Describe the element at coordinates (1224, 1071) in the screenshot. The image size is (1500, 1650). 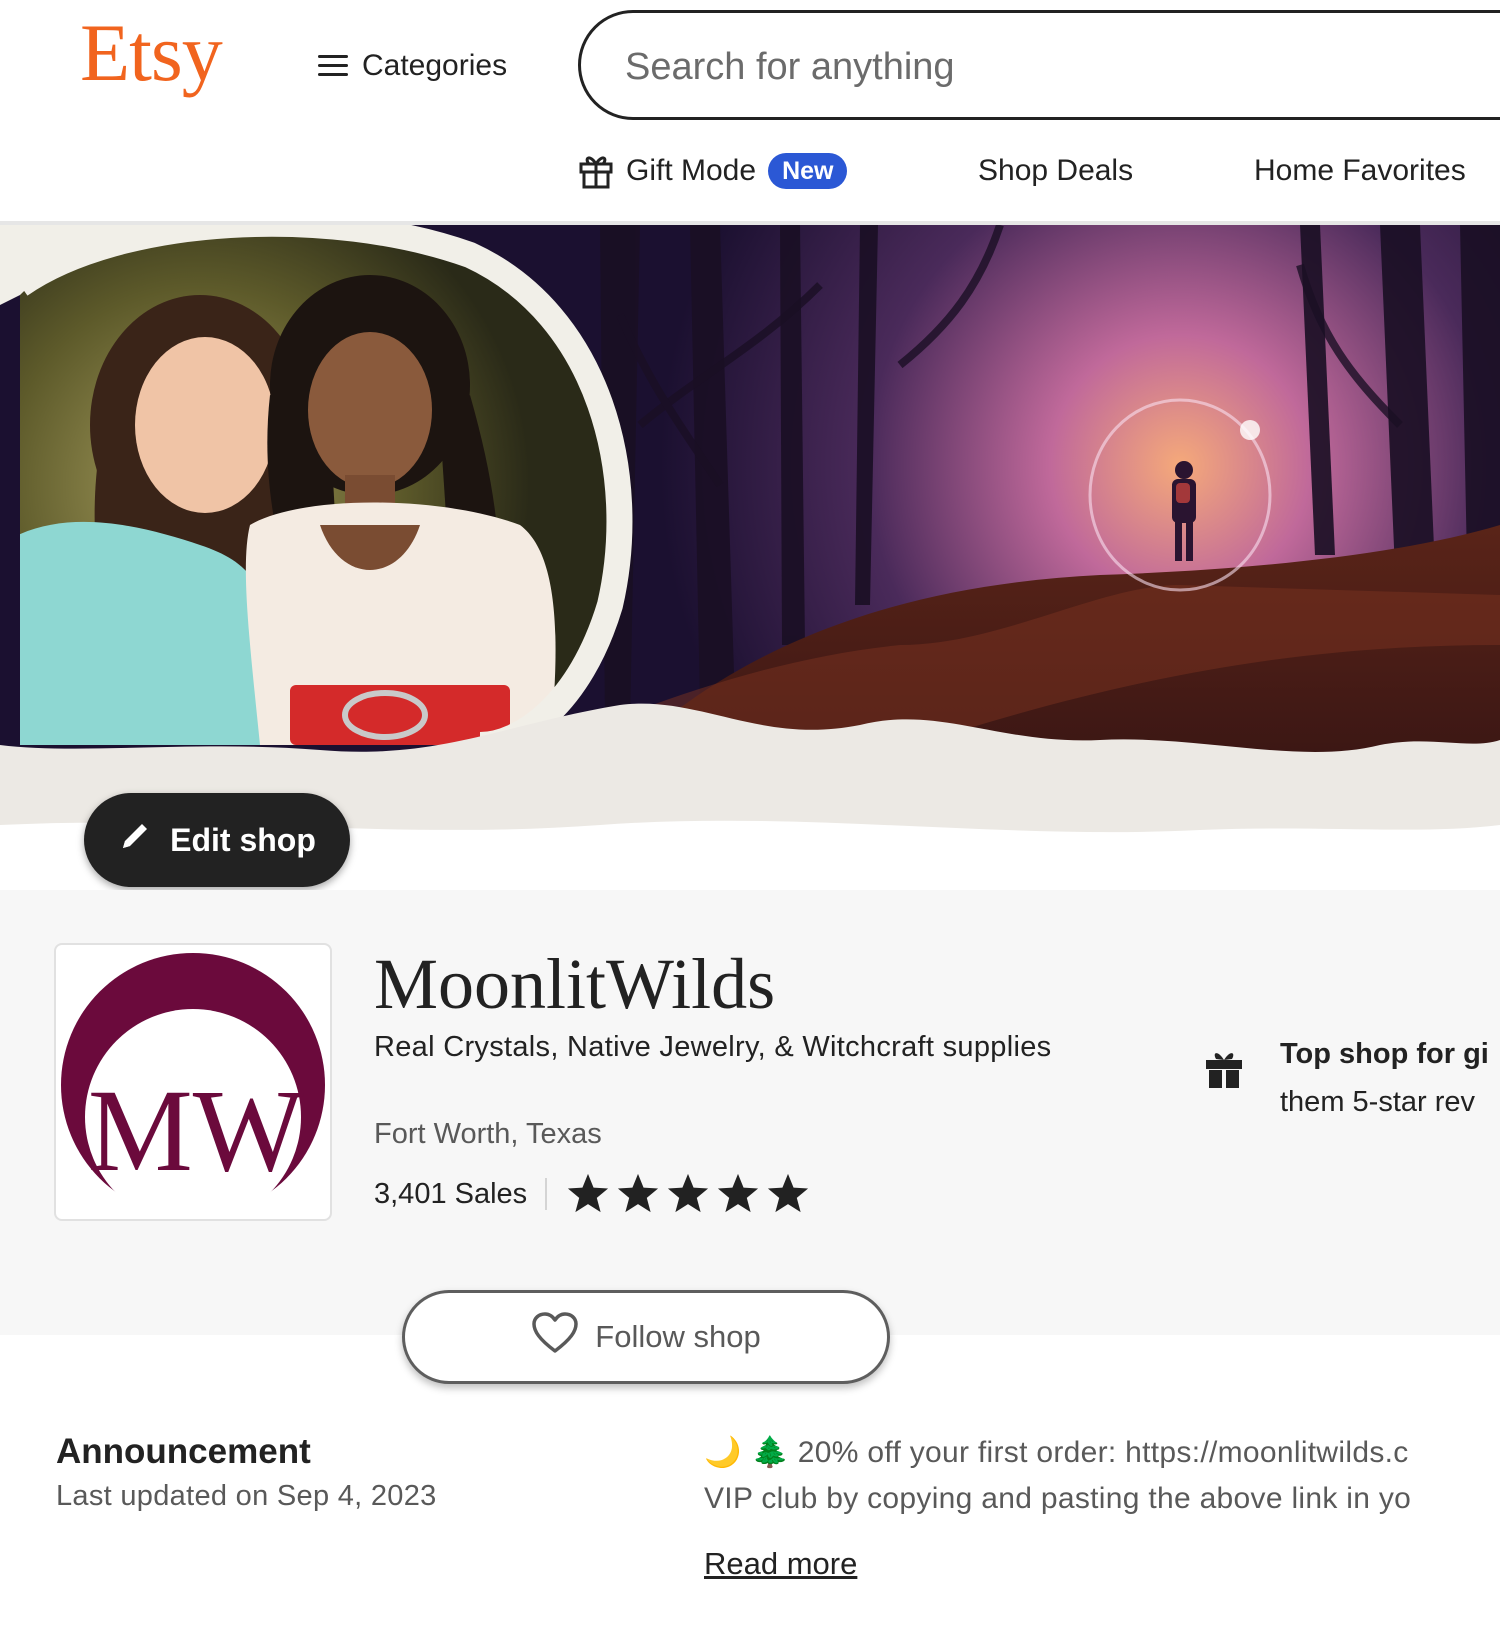
I see `gift-box-icon` at that location.